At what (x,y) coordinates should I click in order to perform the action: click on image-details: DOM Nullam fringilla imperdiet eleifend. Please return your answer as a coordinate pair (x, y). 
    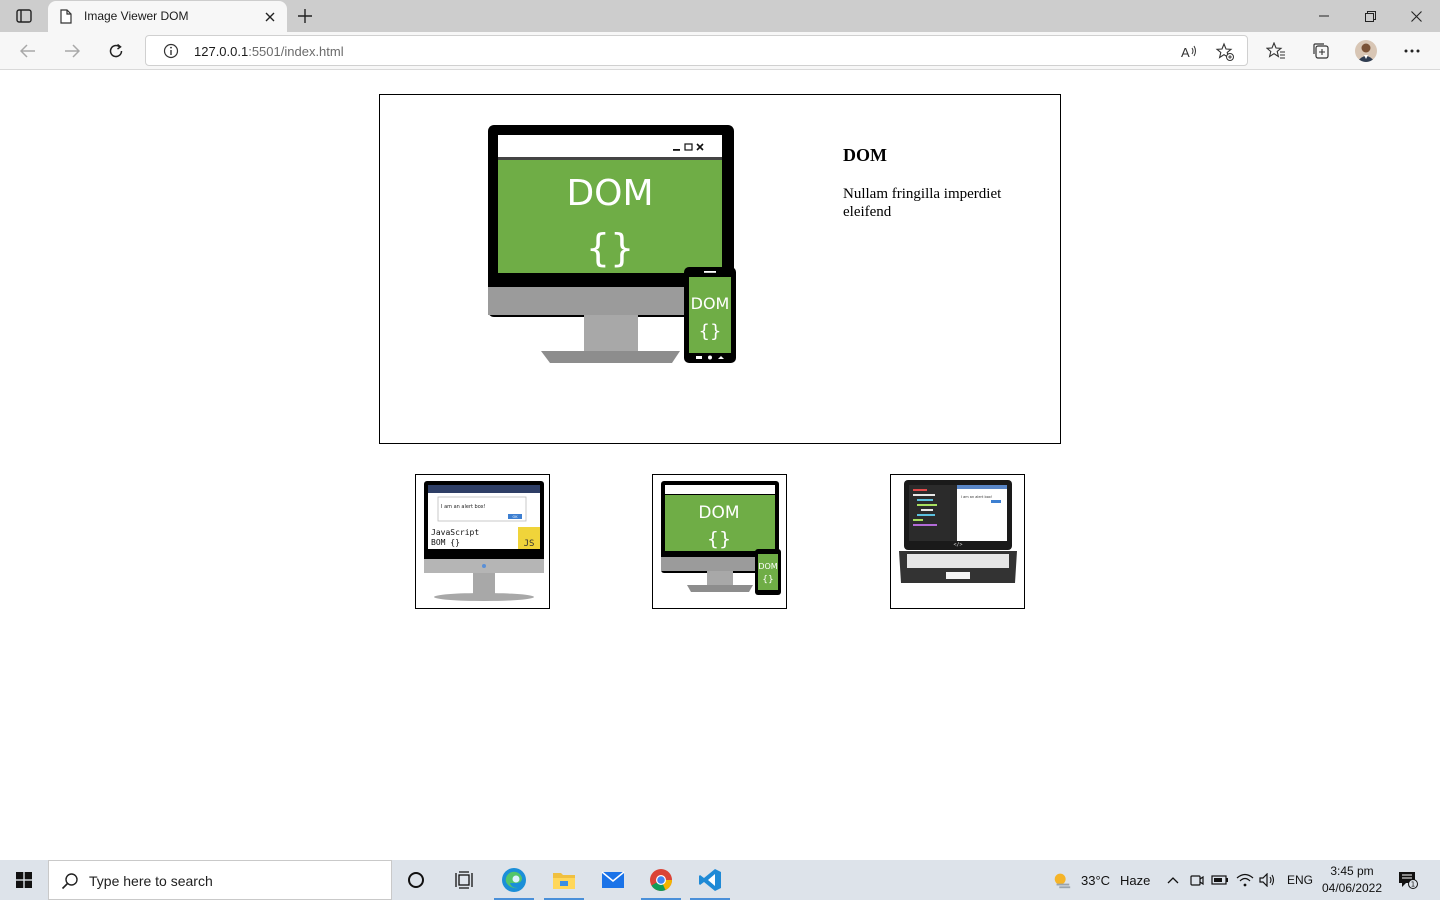
    Looking at the image, I should click on (943, 183).